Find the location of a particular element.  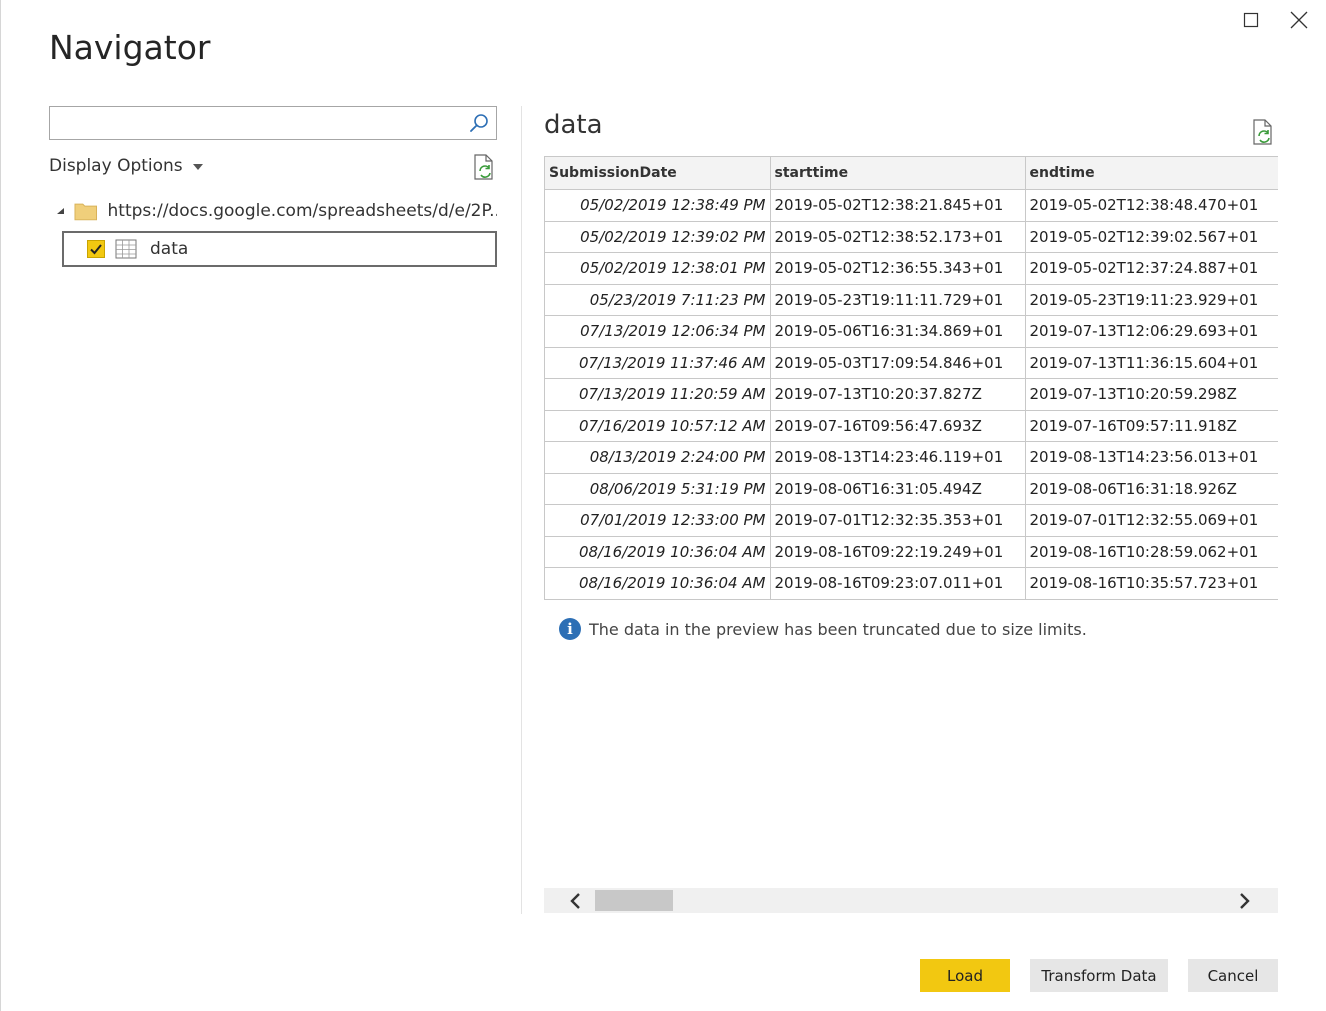

close-icon is located at coordinates (1299, 20).